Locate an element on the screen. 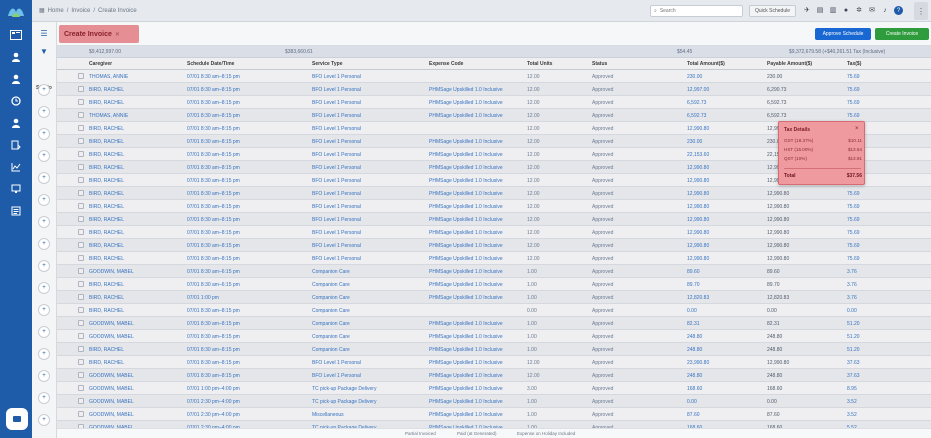 The height and width of the screenshot is (438, 931). help-icon: ? is located at coordinates (898, 10).